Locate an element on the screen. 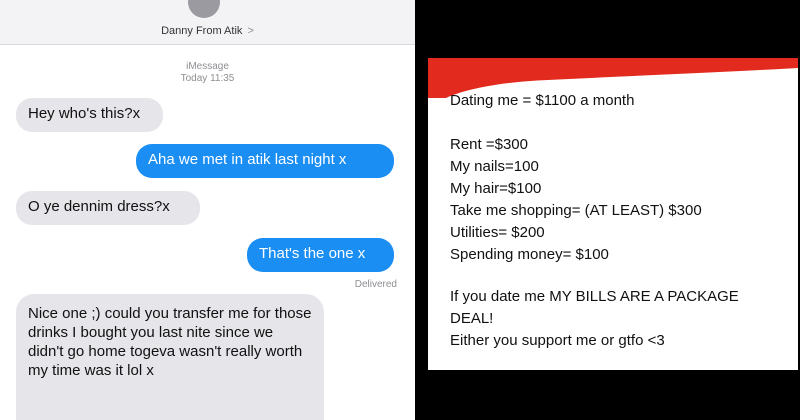 This screenshot has height=420, width=800. contact-name-button: Danny From Atik > is located at coordinates (207, 31).